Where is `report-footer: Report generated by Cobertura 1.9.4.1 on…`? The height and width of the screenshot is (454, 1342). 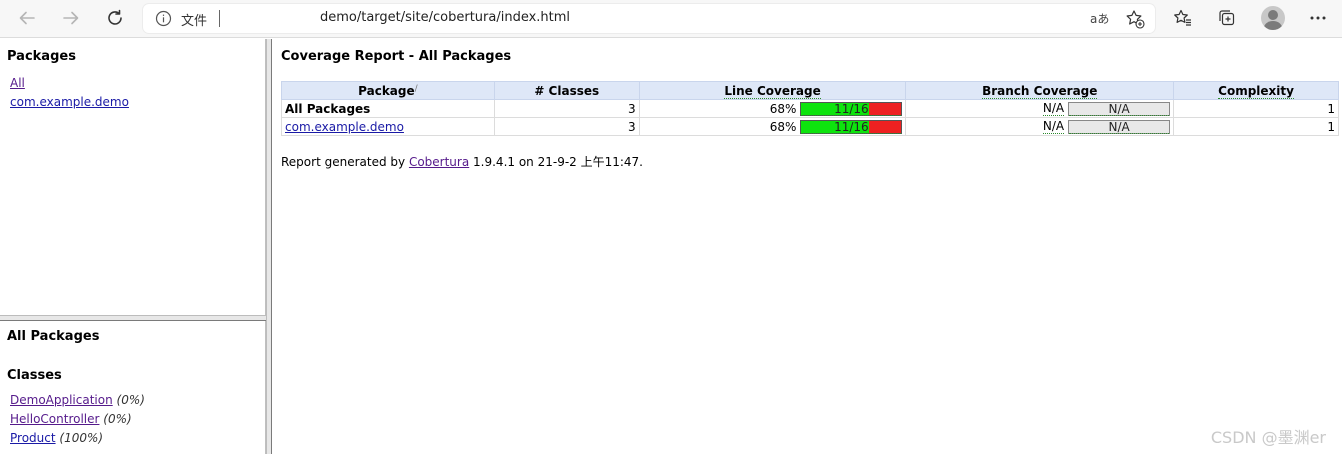 report-footer: Report generated by Cobertura 1.9.4.1 on… is located at coordinates (462, 161).